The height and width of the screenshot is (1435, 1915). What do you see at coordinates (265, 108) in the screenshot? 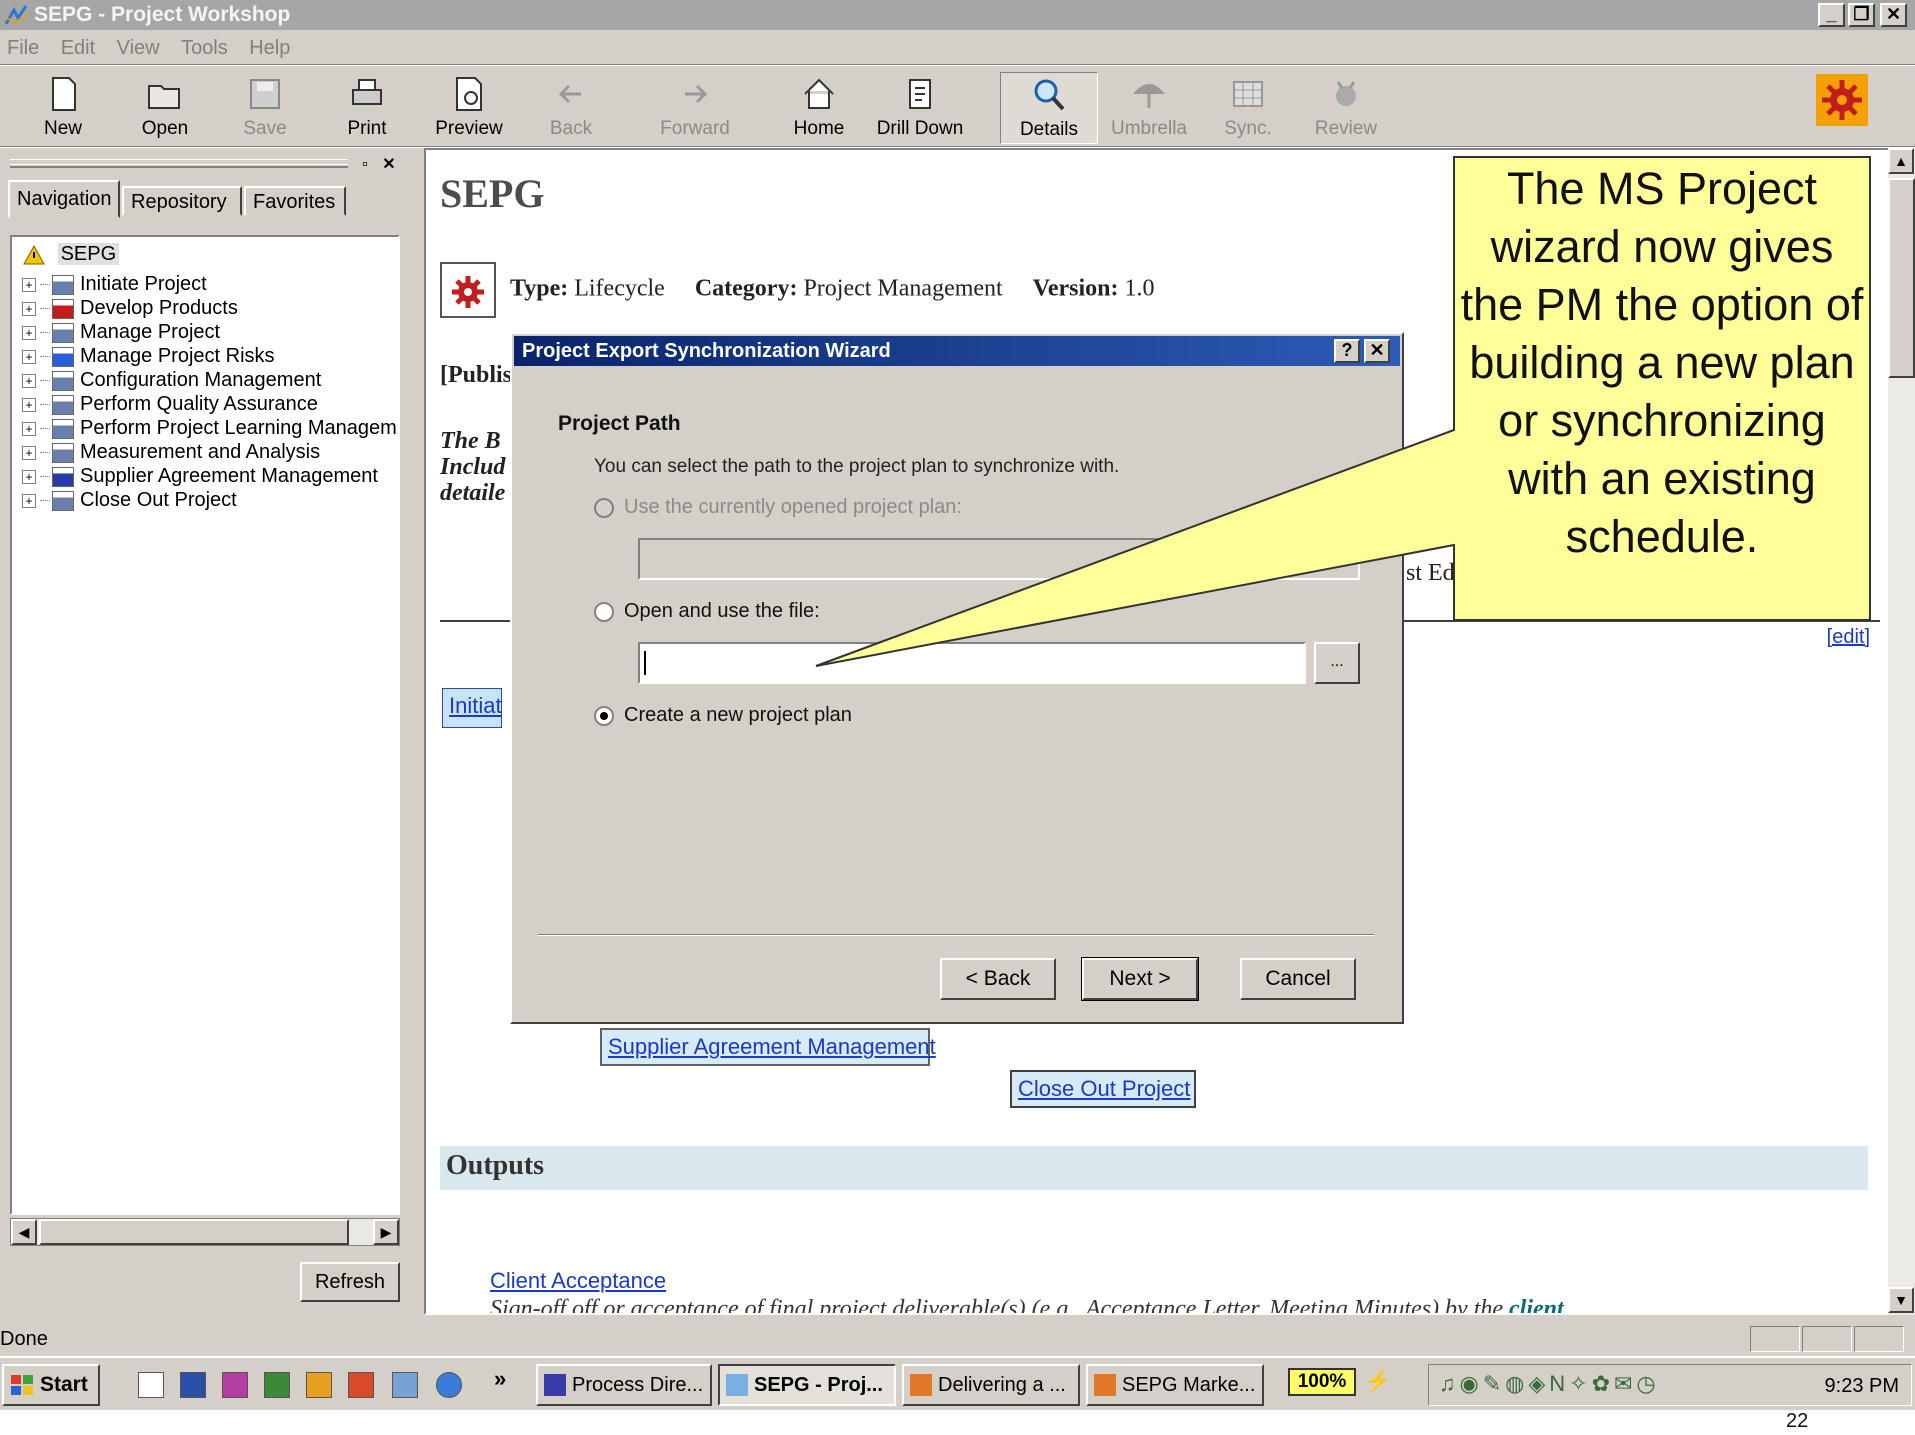
I see `save-button: Save` at bounding box center [265, 108].